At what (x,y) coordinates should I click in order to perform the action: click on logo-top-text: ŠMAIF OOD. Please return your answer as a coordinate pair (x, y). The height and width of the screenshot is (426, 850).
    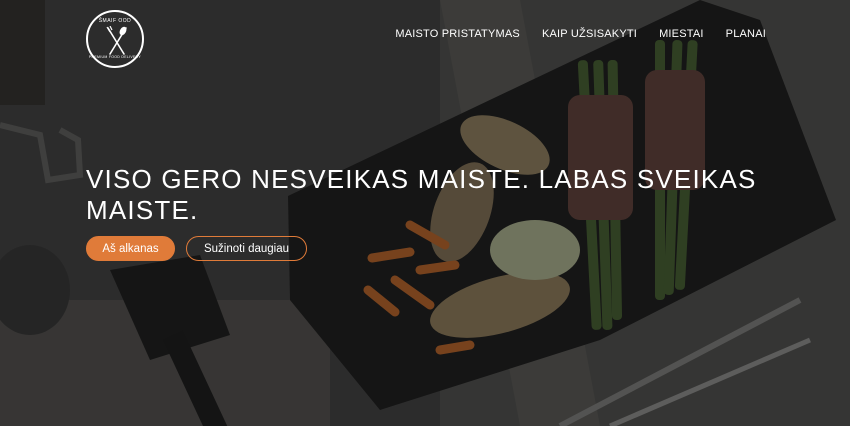
    Looking at the image, I should click on (115, 21).